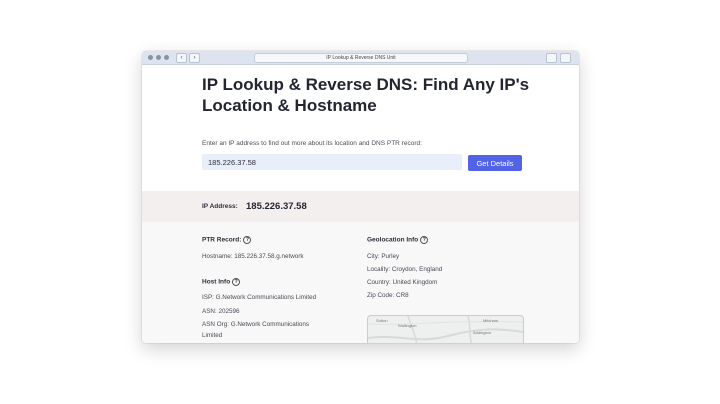 This screenshot has height=404, width=720. Describe the element at coordinates (495, 163) in the screenshot. I see `get-details-button: Get Details` at that location.